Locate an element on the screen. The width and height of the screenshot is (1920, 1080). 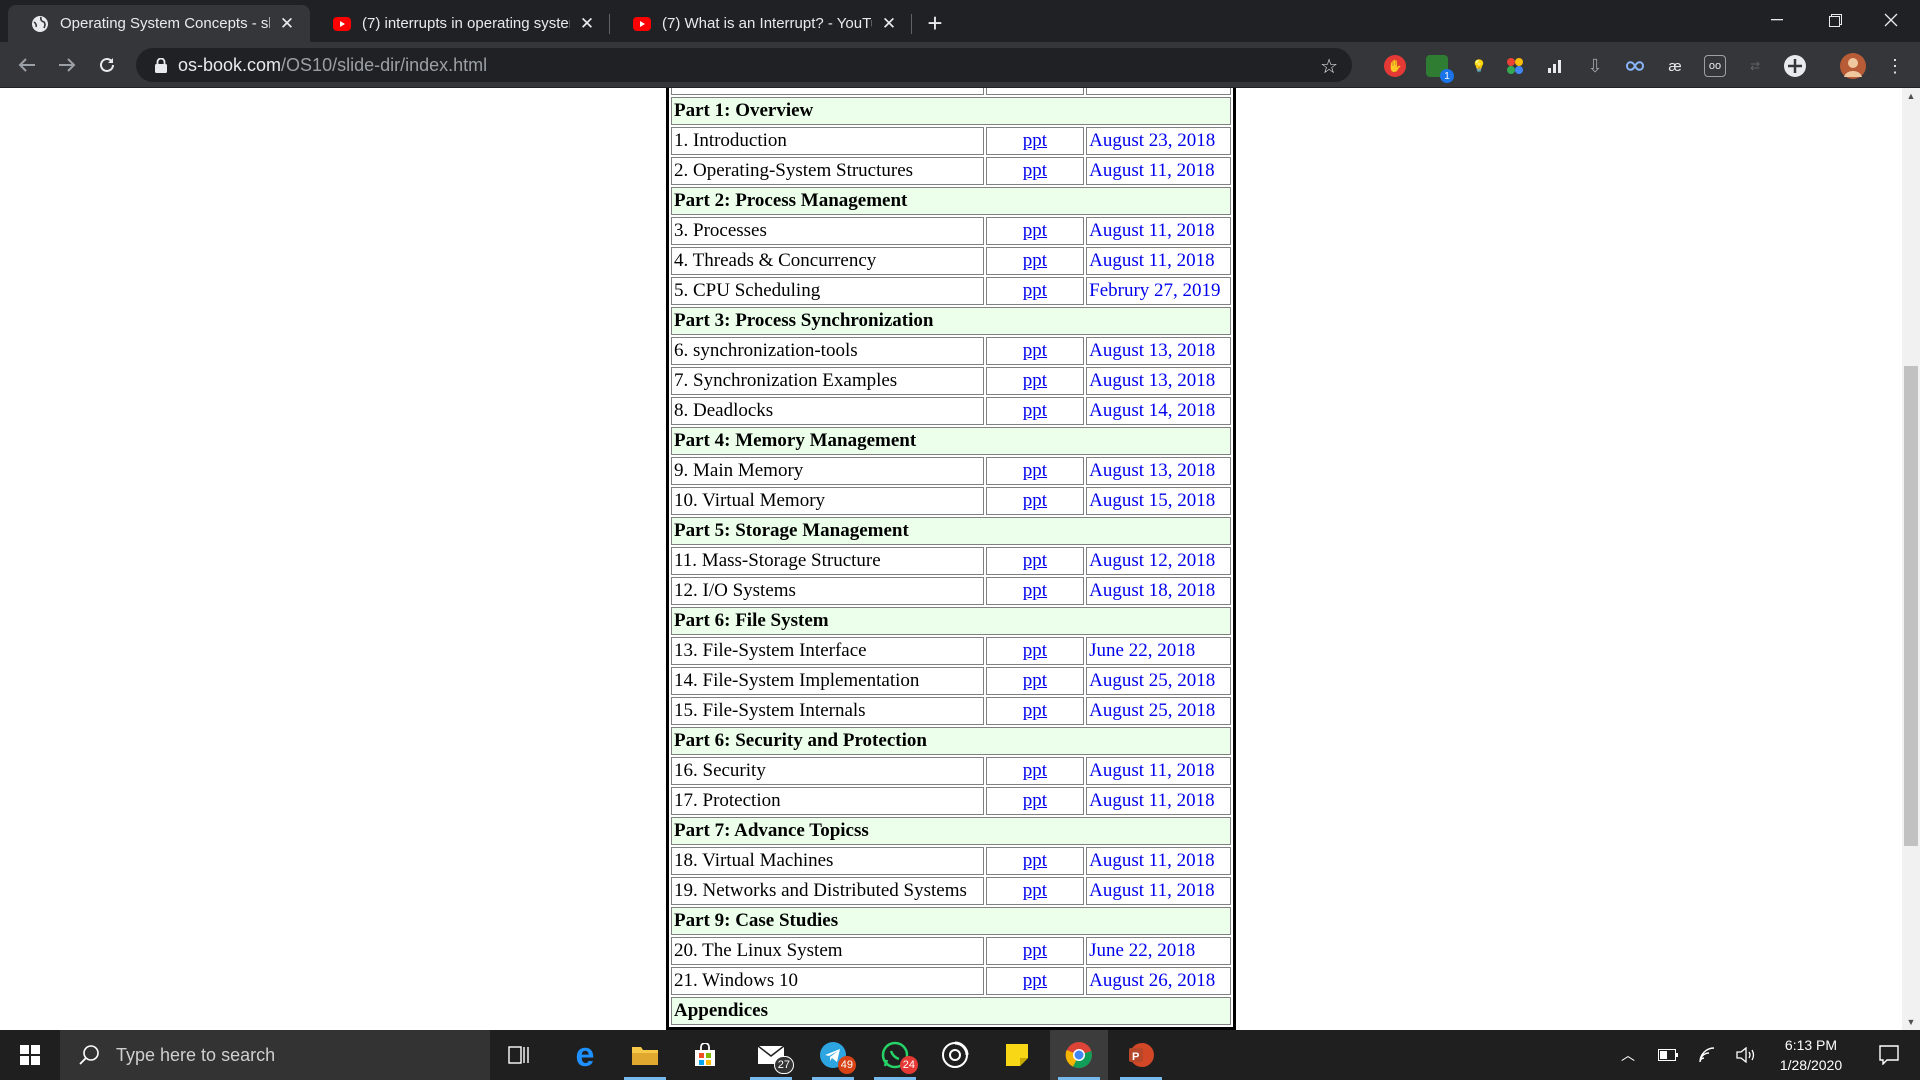
file-explorer-icon is located at coordinates (645, 1055).